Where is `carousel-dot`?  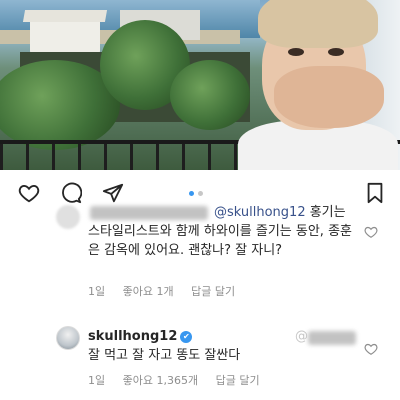
carousel-dot is located at coordinates (200, 193).